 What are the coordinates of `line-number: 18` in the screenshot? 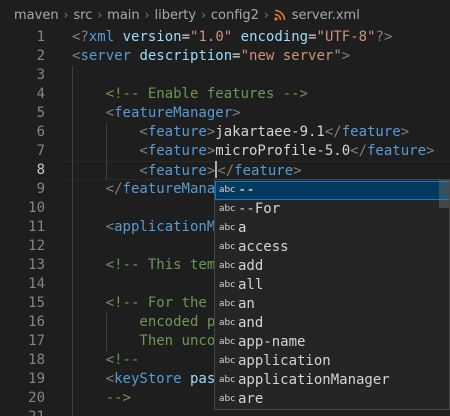 It's located at (36, 360).